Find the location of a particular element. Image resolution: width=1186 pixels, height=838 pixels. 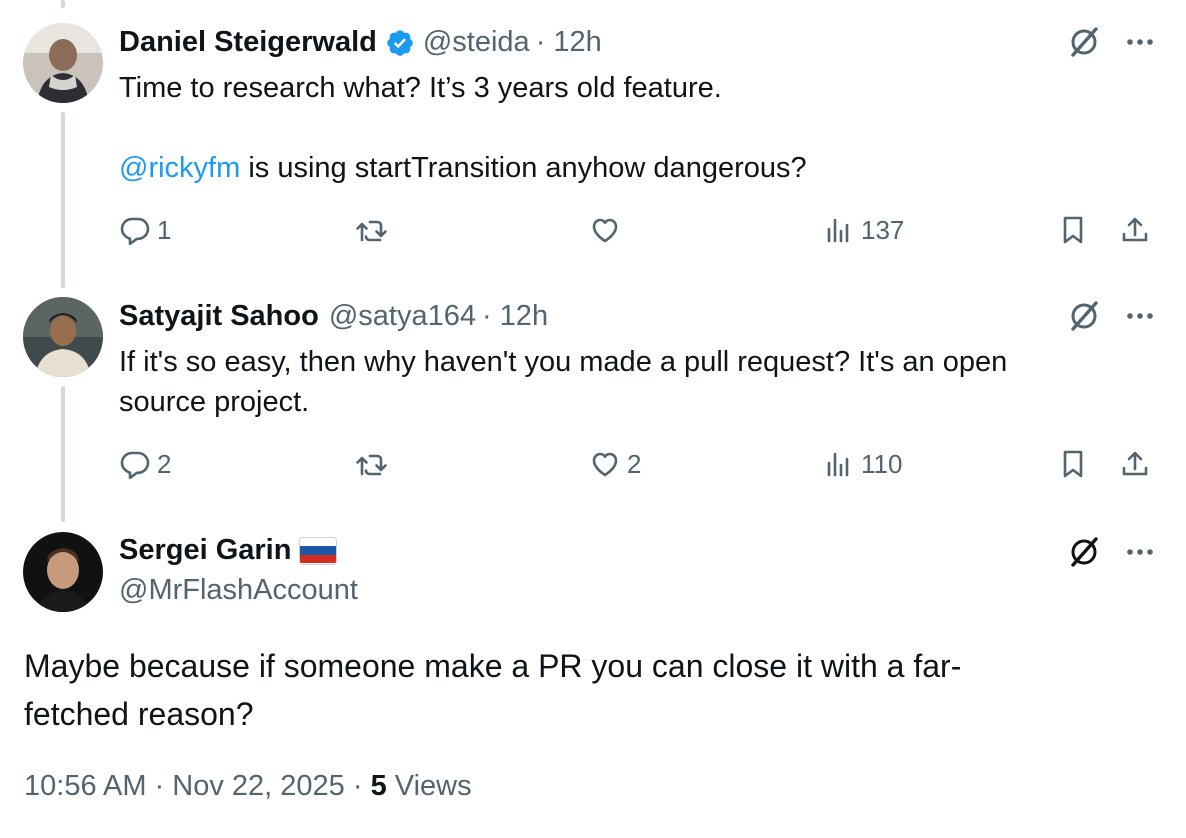

views-button: 137 is located at coordinates (863, 230).